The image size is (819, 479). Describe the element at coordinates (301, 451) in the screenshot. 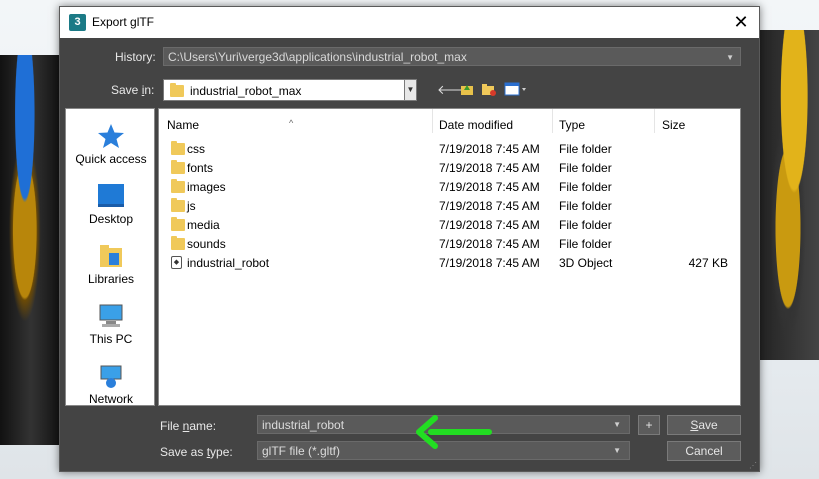

I see `save-type-value: glTF file (*.gltf)` at that location.